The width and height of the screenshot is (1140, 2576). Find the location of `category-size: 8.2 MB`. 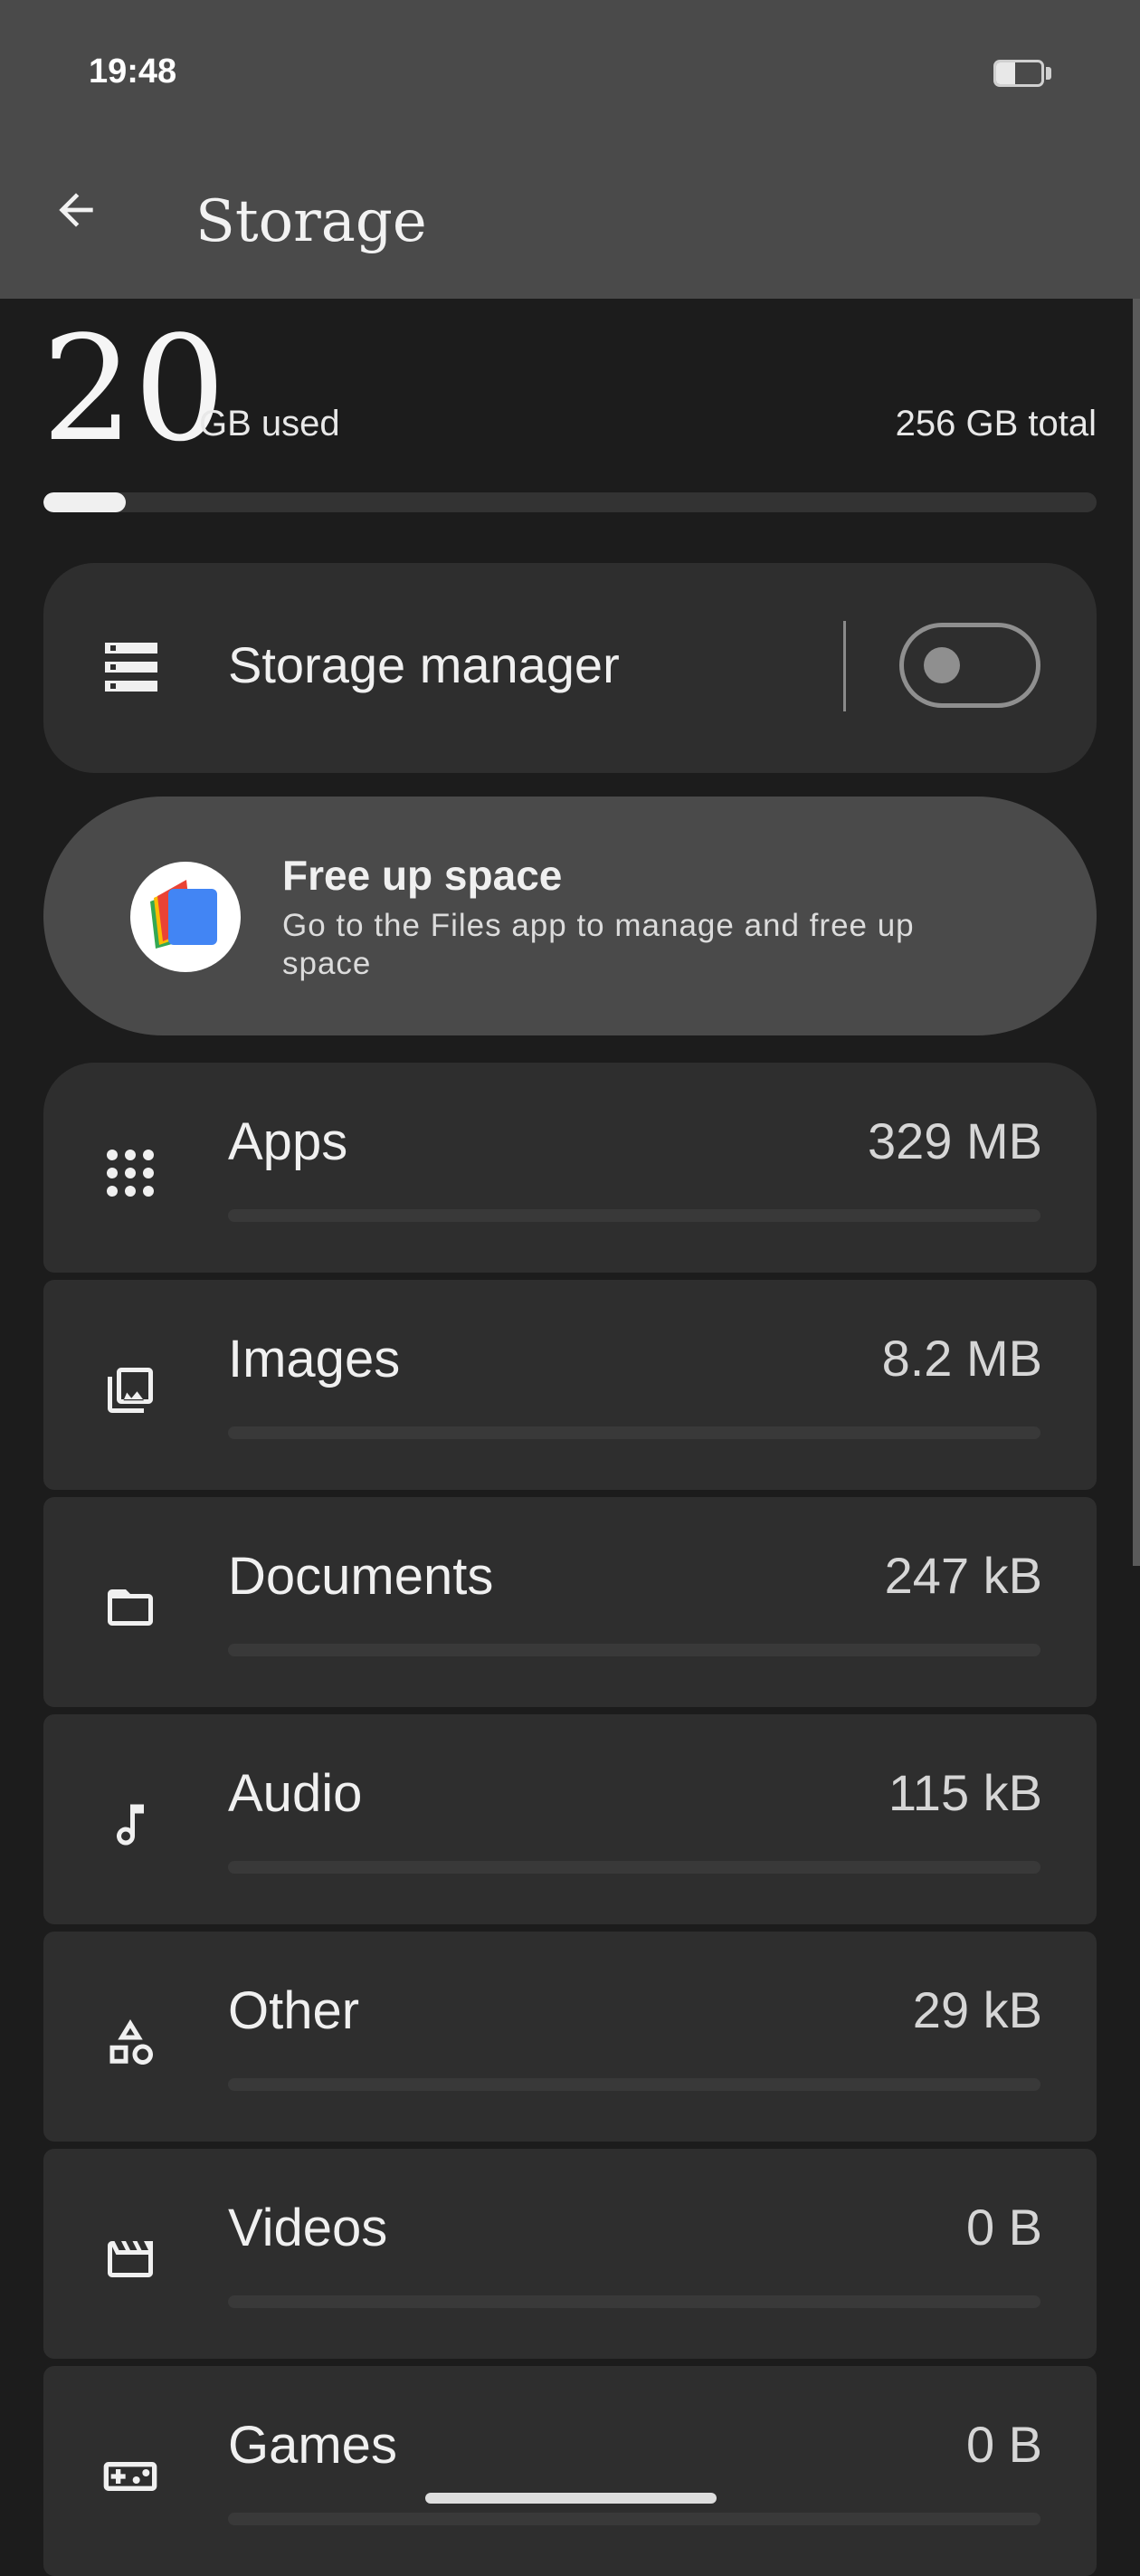

category-size: 8.2 MB is located at coordinates (962, 1358).